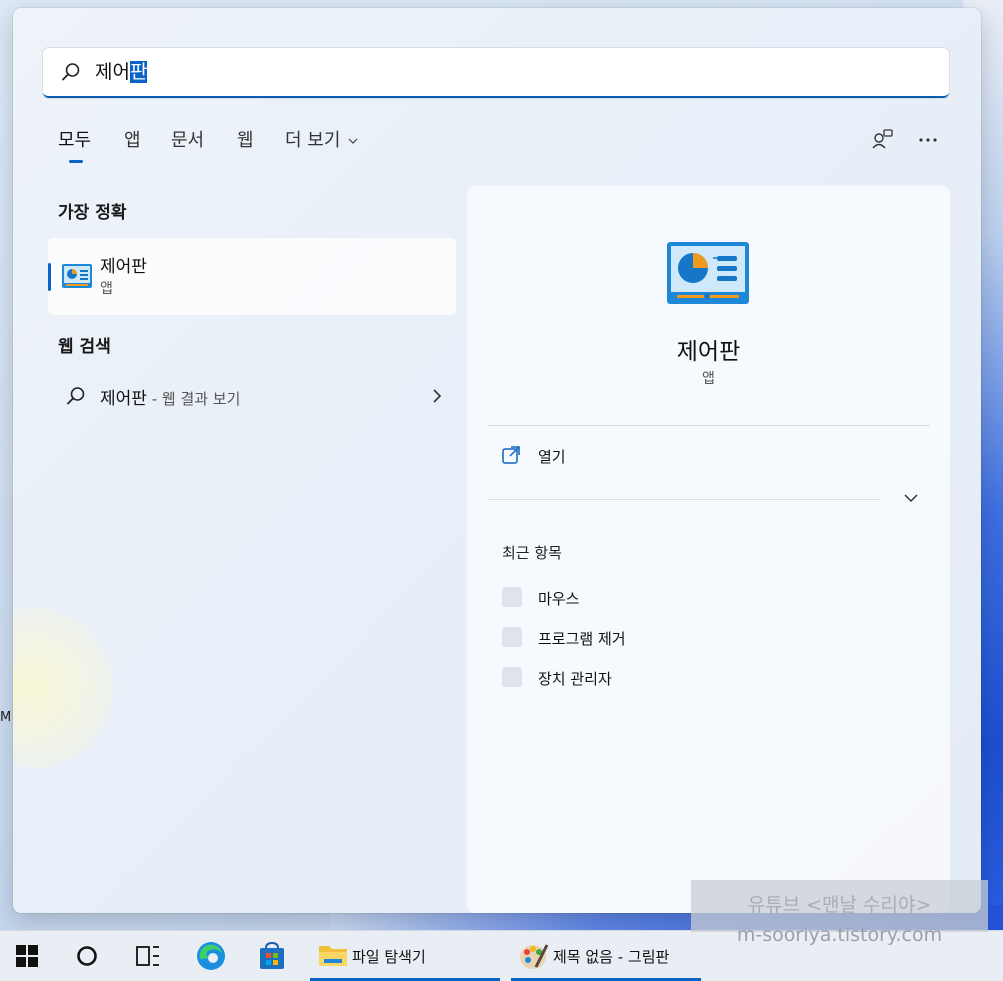  What do you see at coordinates (132, 139) in the screenshot?
I see `tab-apps: 앱` at bounding box center [132, 139].